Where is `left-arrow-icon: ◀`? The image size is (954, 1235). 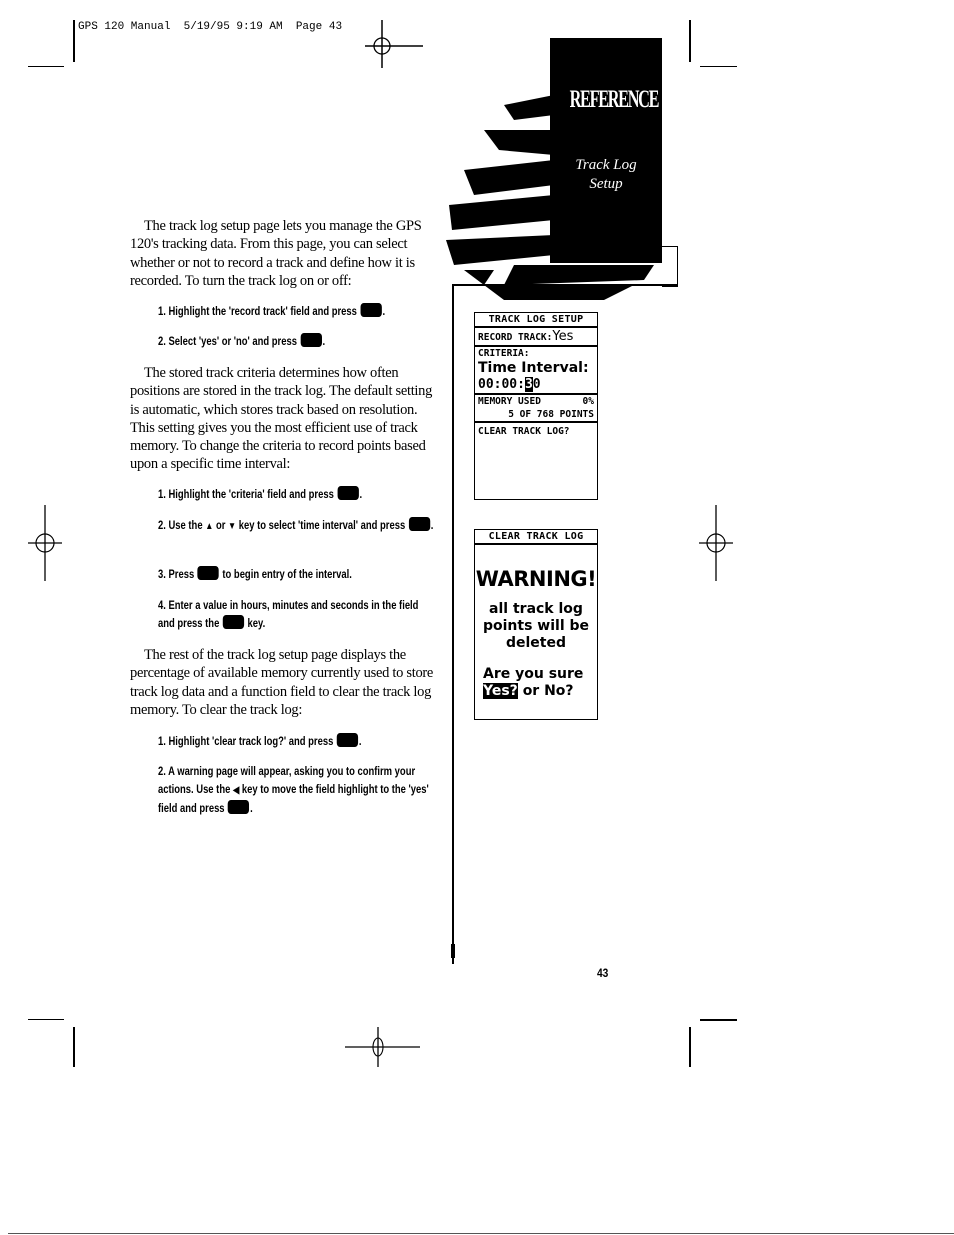
left-arrow-icon: ◀ is located at coordinates (236, 790).